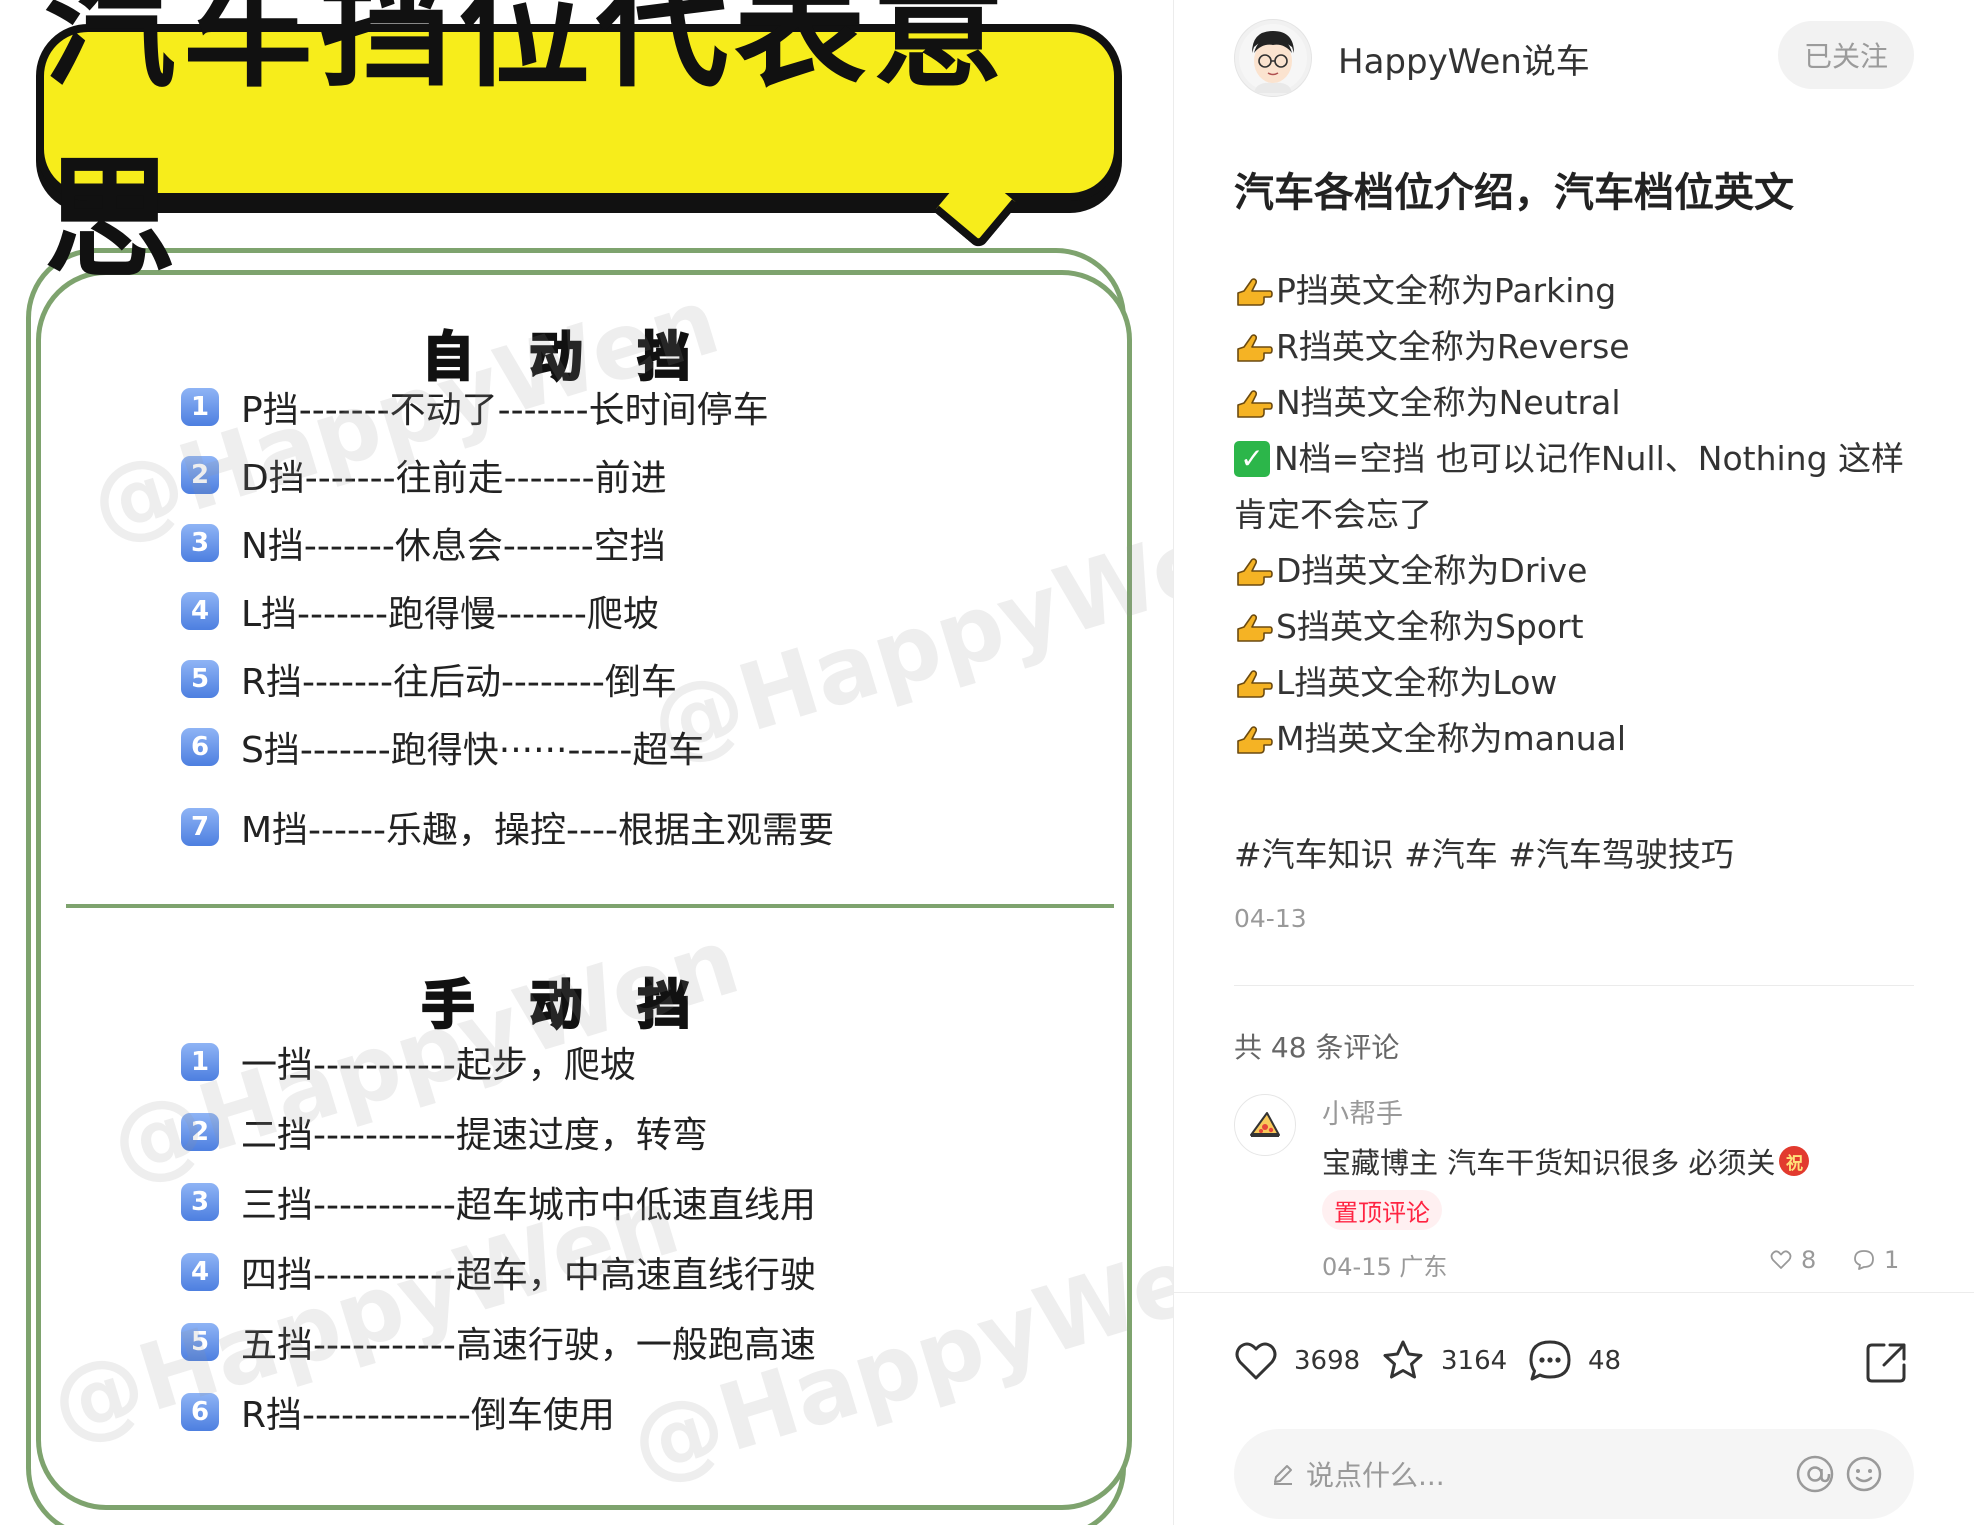 Image resolution: width=1974 pixels, height=1525 pixels. Describe the element at coordinates (1566, 1161) in the screenshot. I see `comment-text: 宝藏博主 汽车干货知识很多 必须关 祝` at that location.